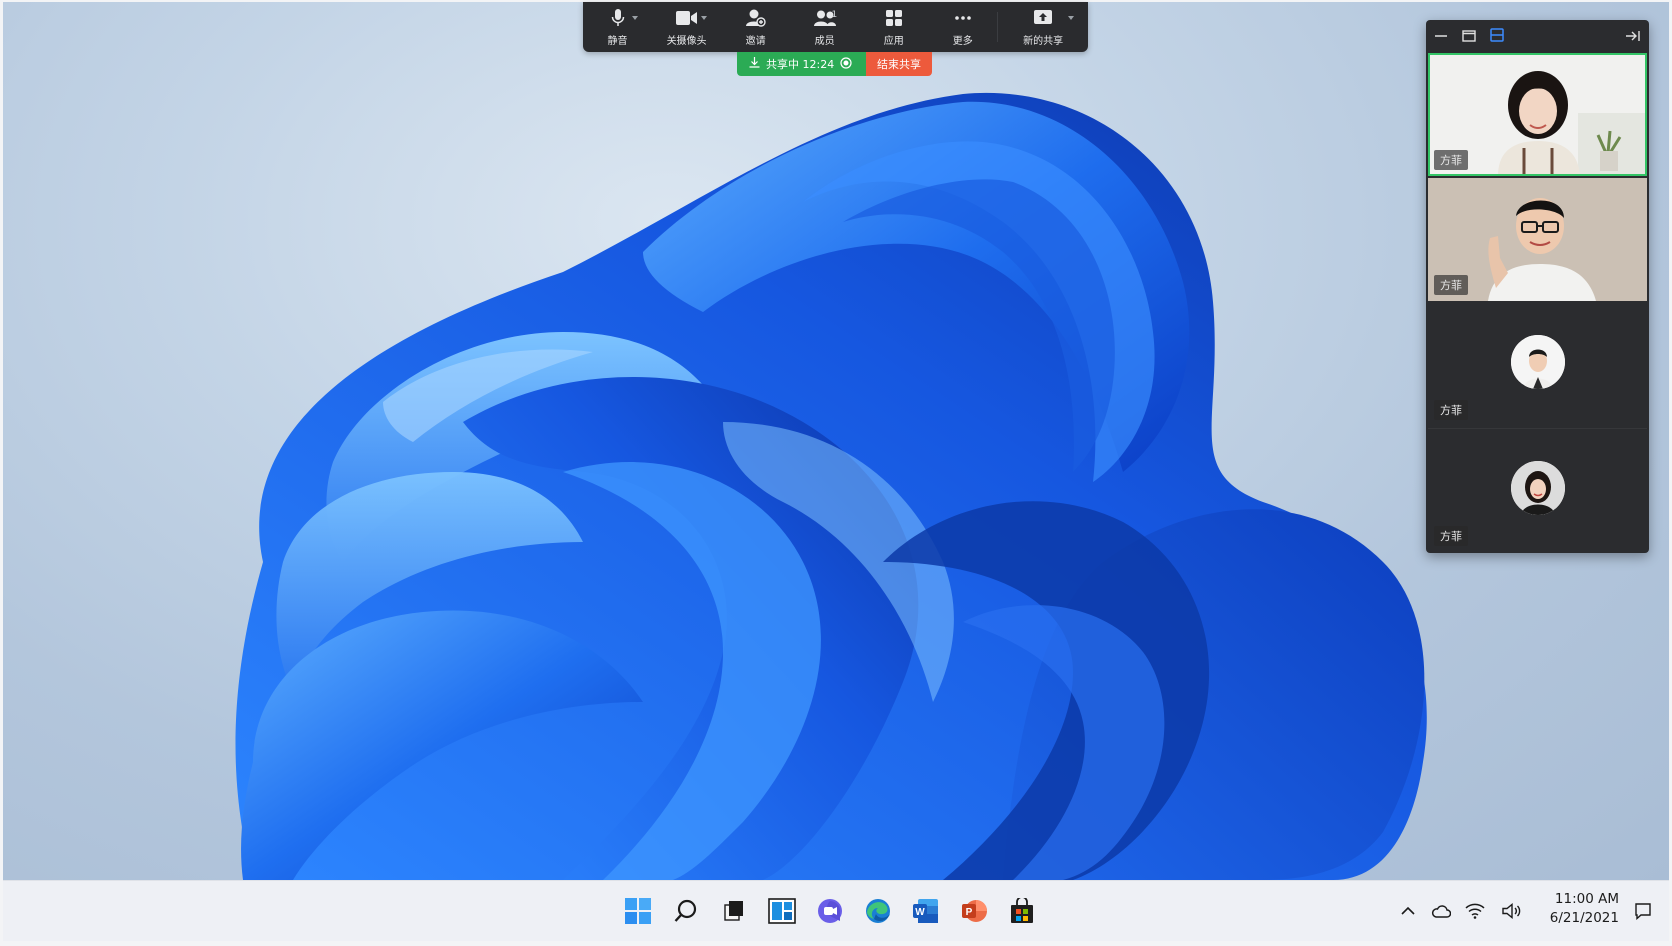  Describe the element at coordinates (686, 911) in the screenshot. I see `search-icon` at that location.